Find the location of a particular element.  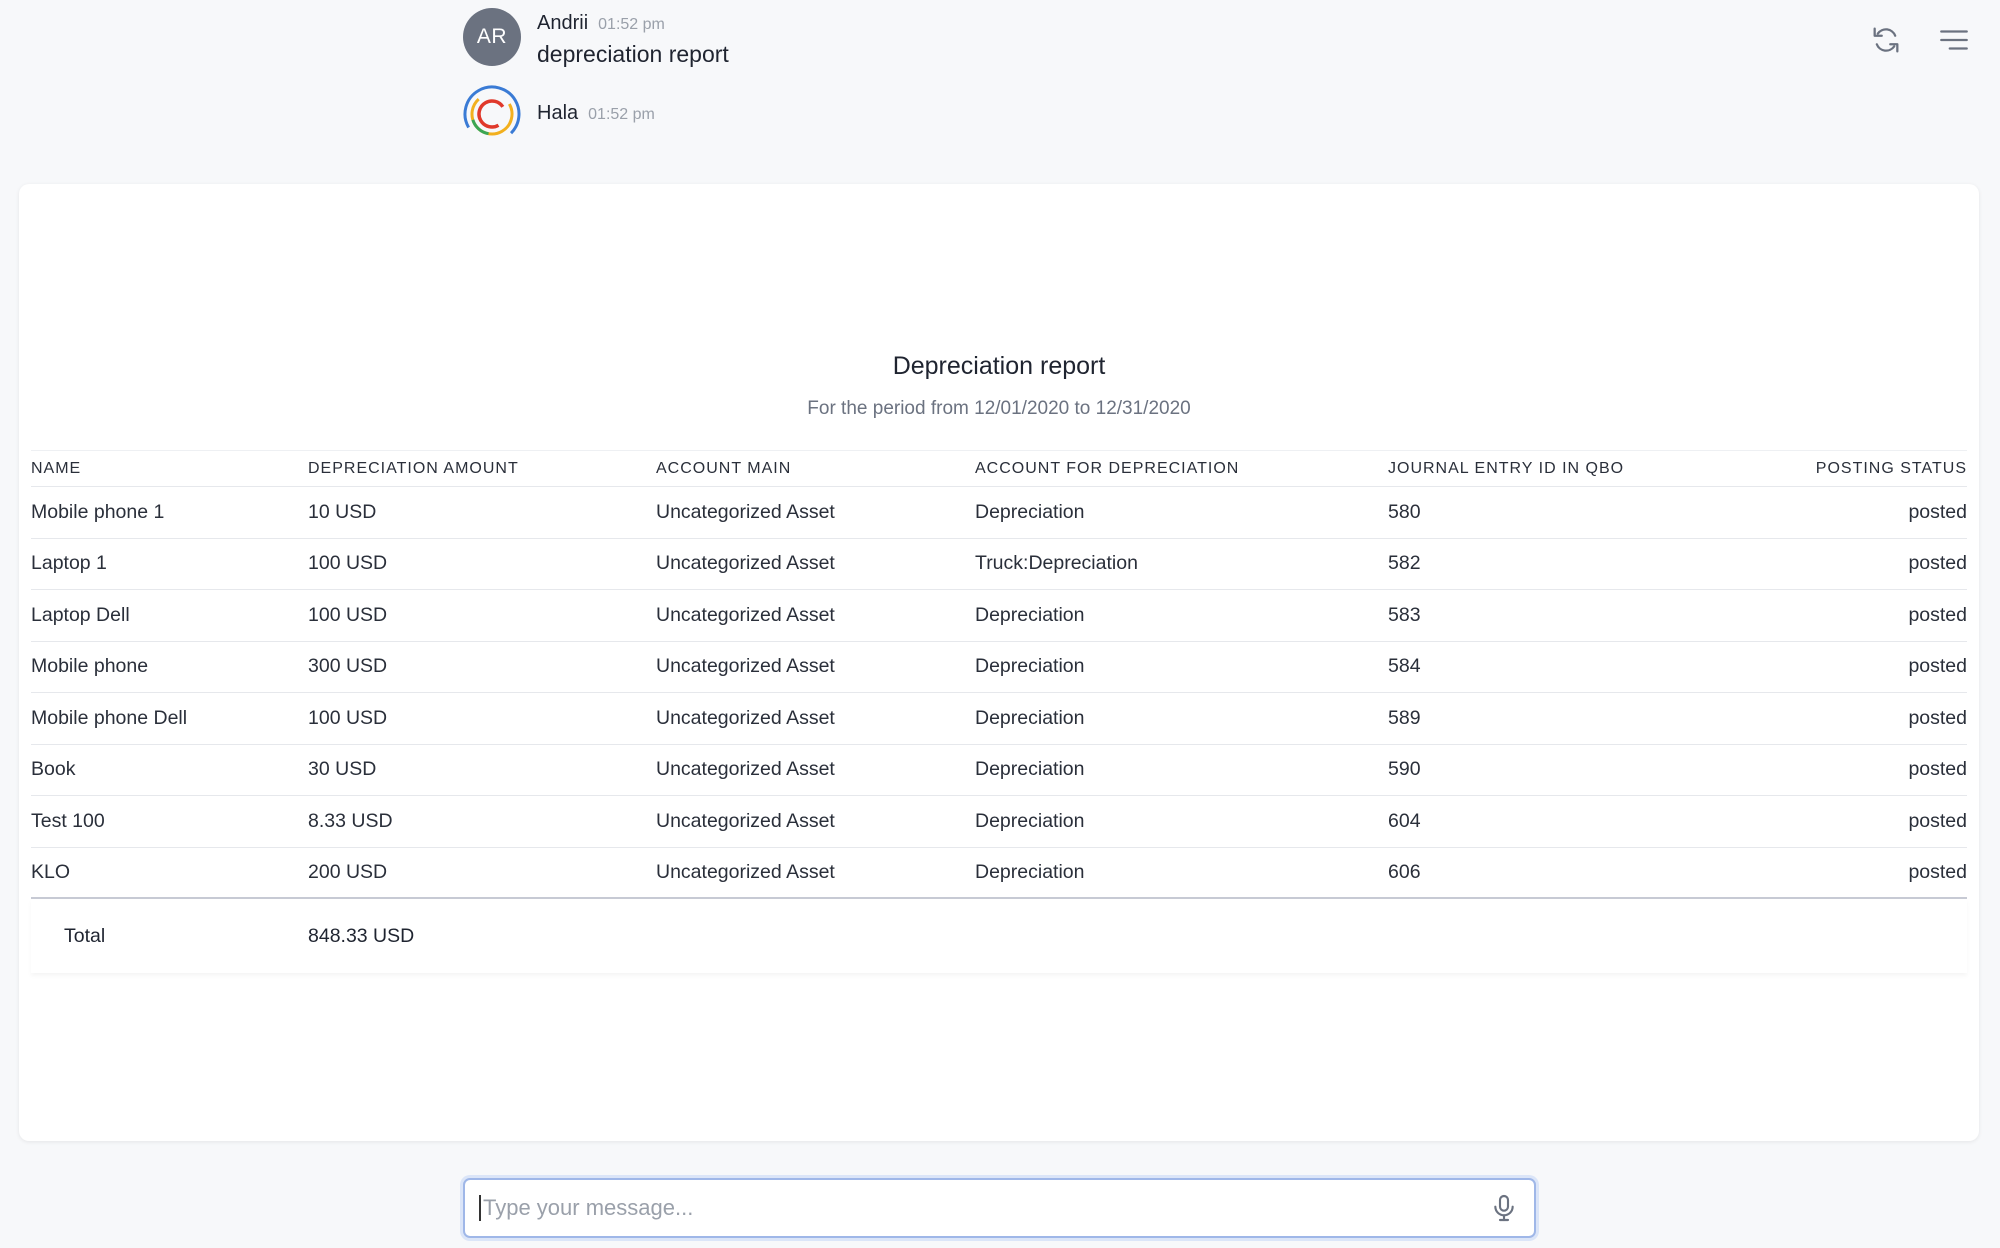

cell-journal-id: 606 is located at coordinates (1404, 871).